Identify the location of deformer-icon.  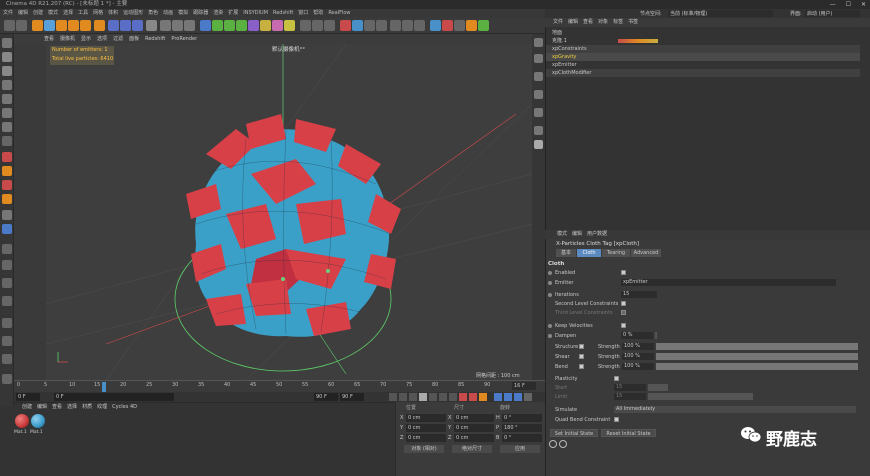
(253, 25).